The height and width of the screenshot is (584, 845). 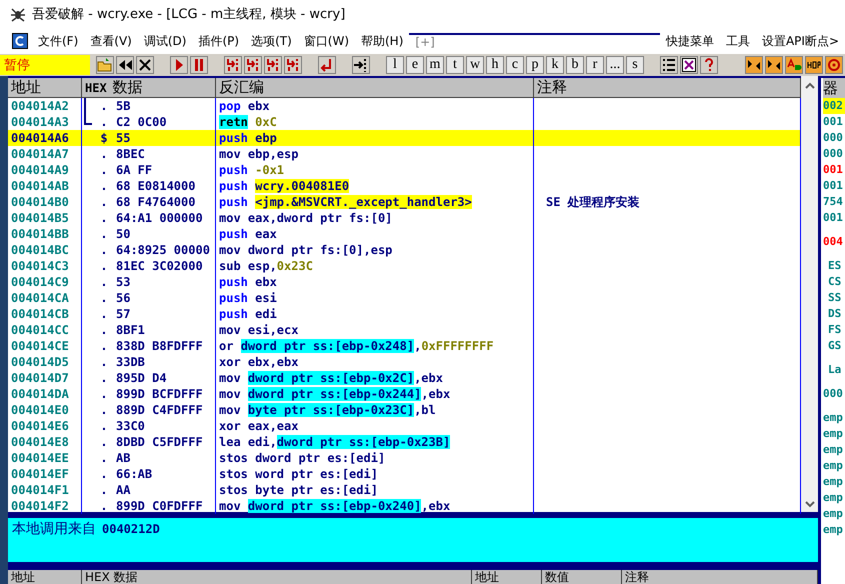 I want to click on step-into-icon, so click(x=233, y=65).